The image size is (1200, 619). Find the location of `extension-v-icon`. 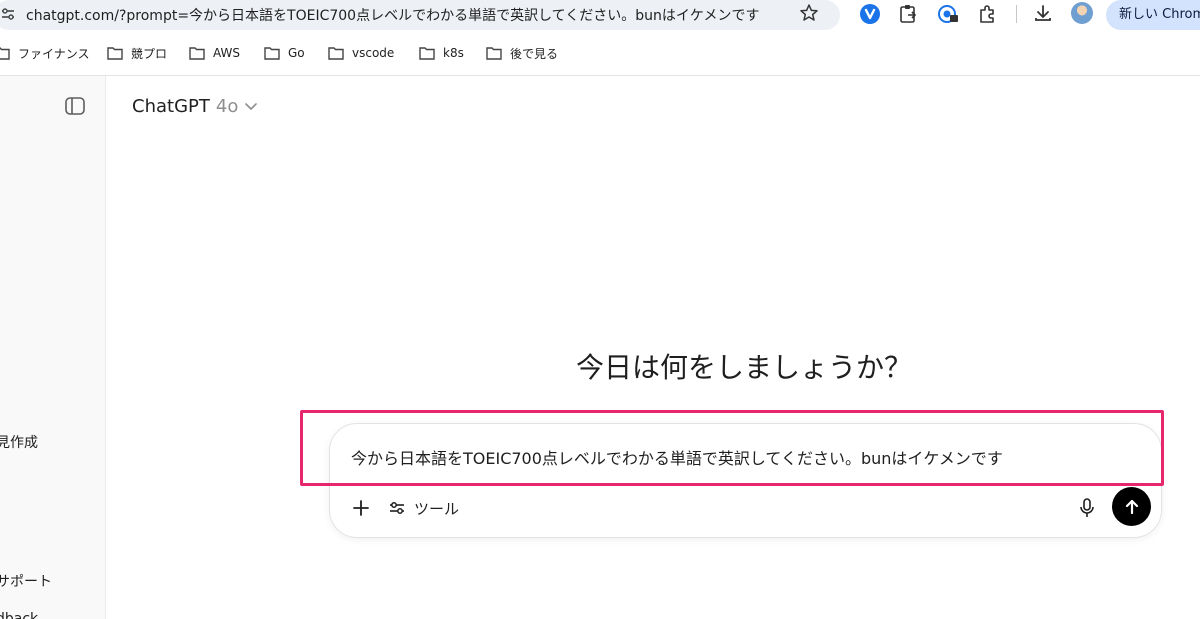

extension-v-icon is located at coordinates (870, 14).